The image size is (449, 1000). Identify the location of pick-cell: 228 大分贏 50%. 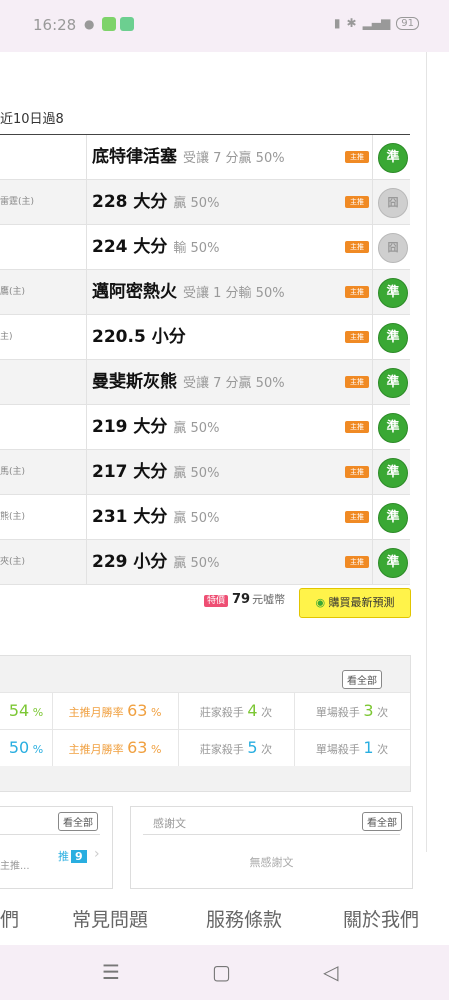
(155, 202).